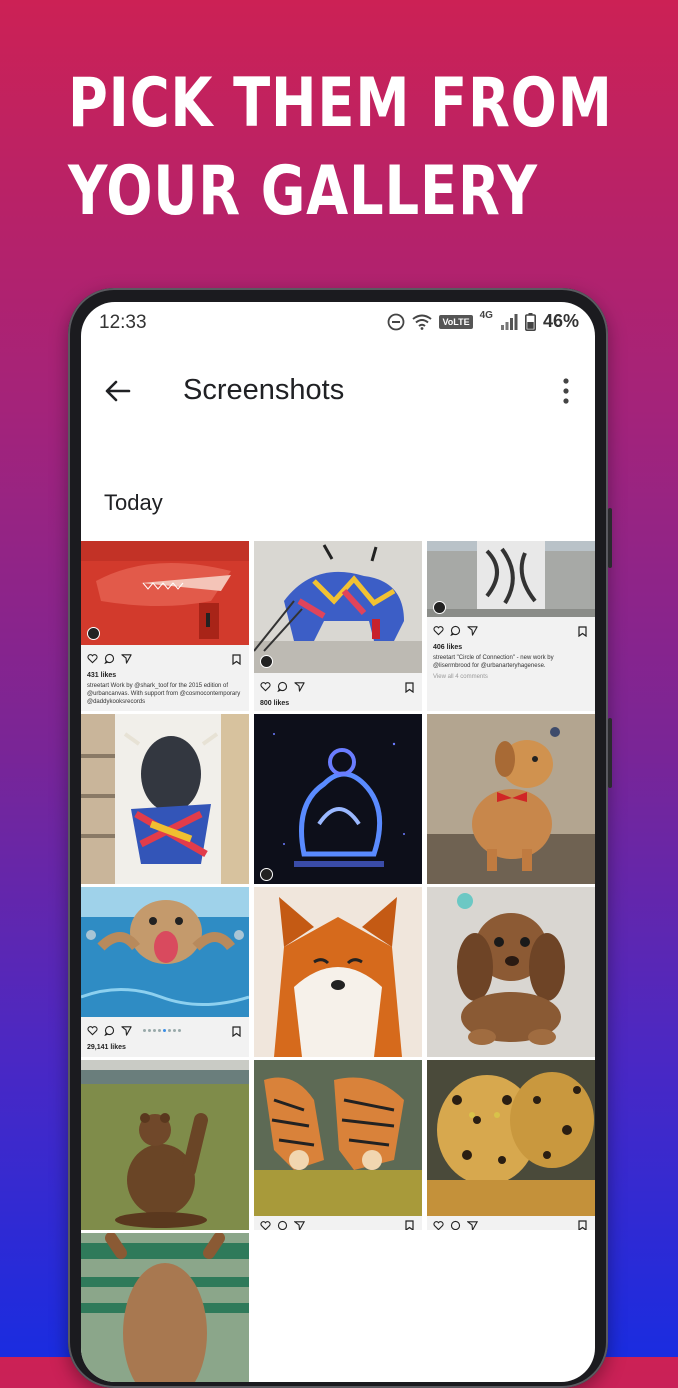 The height and width of the screenshot is (1388, 678). Describe the element at coordinates (610, 538) in the screenshot. I see `volume-button` at that location.